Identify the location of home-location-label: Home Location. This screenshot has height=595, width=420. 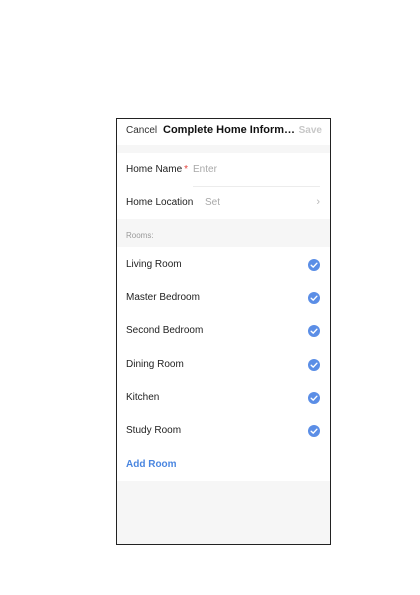
(160, 202).